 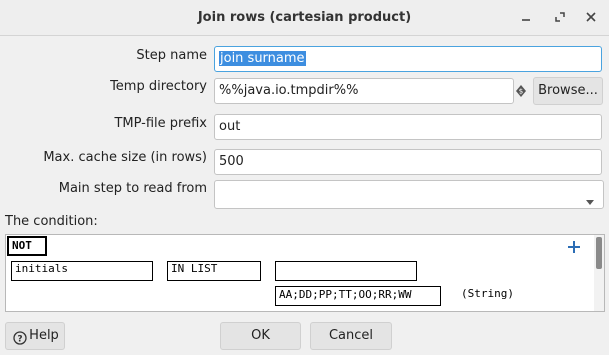 I want to click on cache-size-input: 500, so click(x=408, y=162).